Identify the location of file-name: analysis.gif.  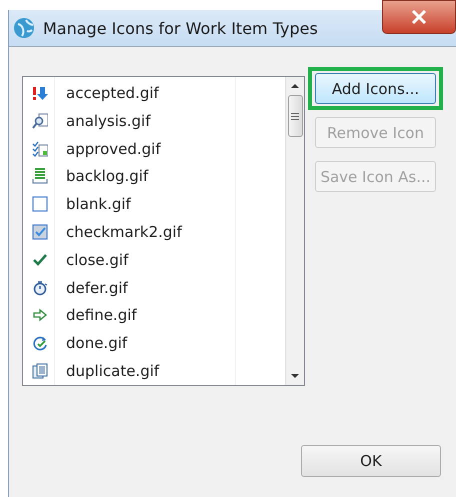
(108, 121).